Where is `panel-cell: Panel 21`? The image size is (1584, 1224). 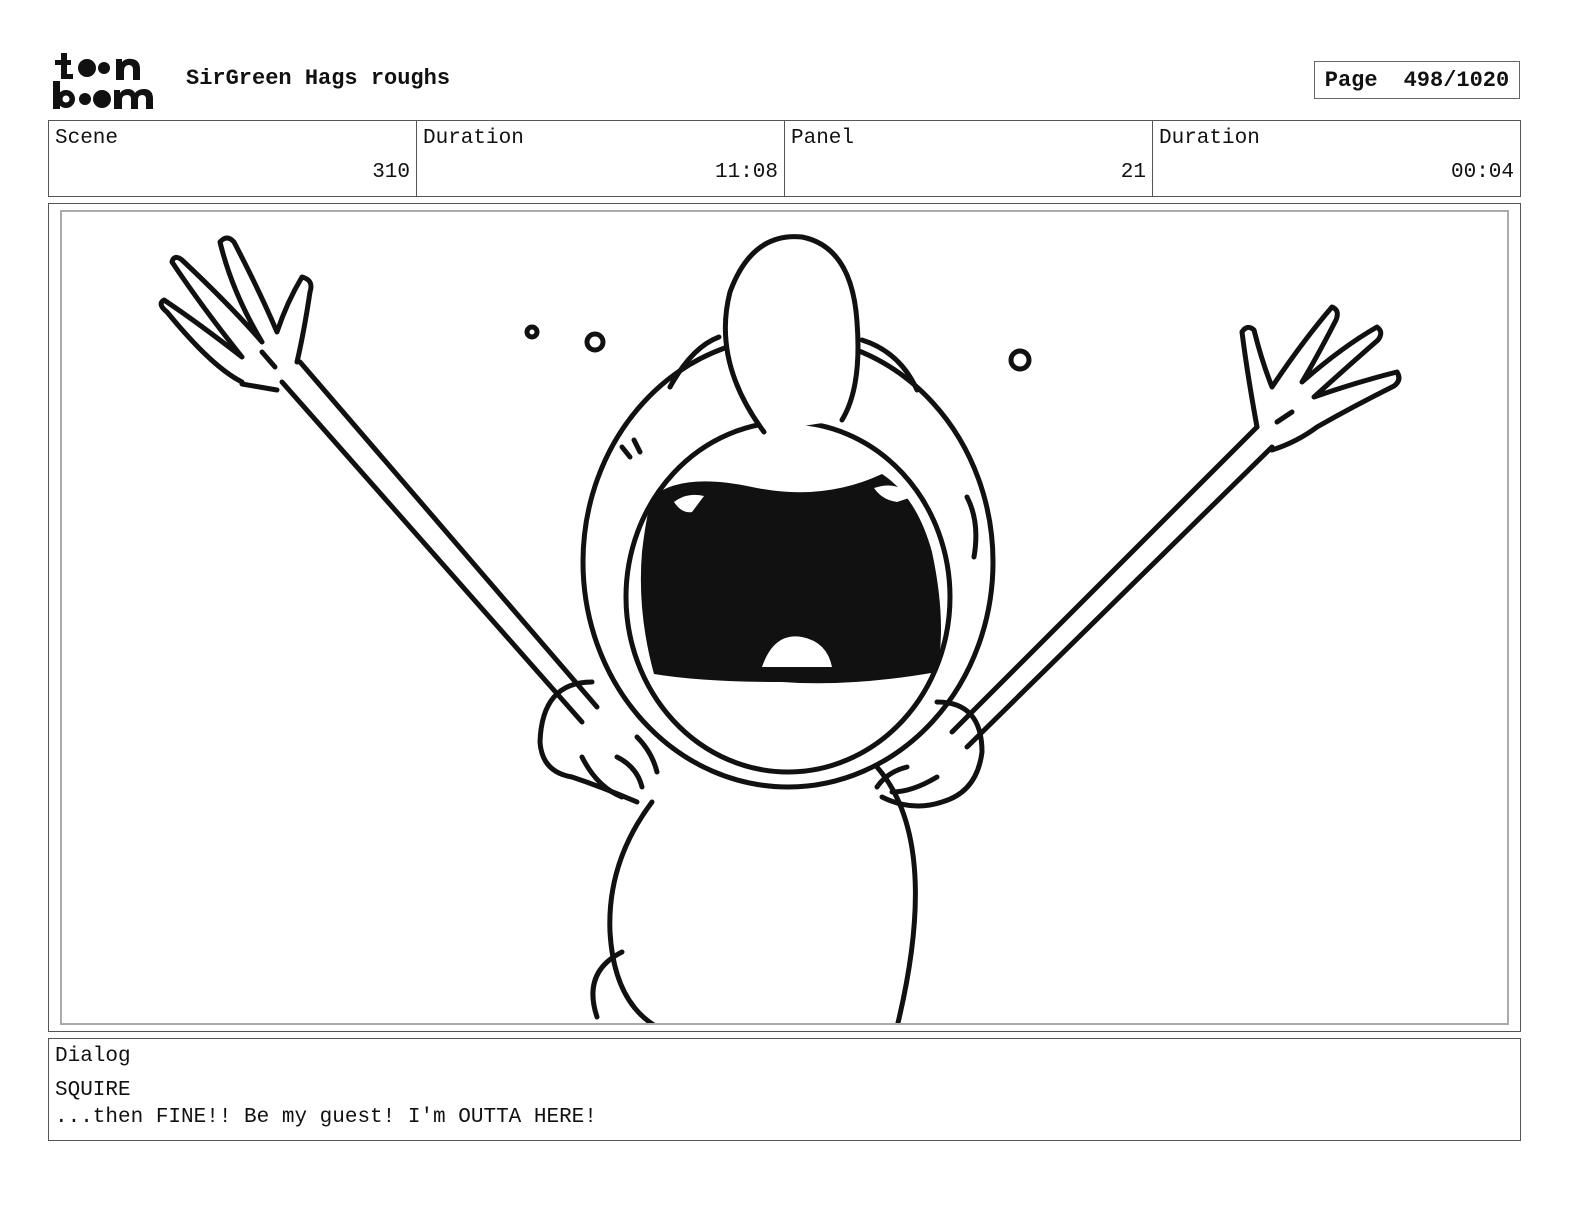 panel-cell: Panel 21 is located at coordinates (969, 158).